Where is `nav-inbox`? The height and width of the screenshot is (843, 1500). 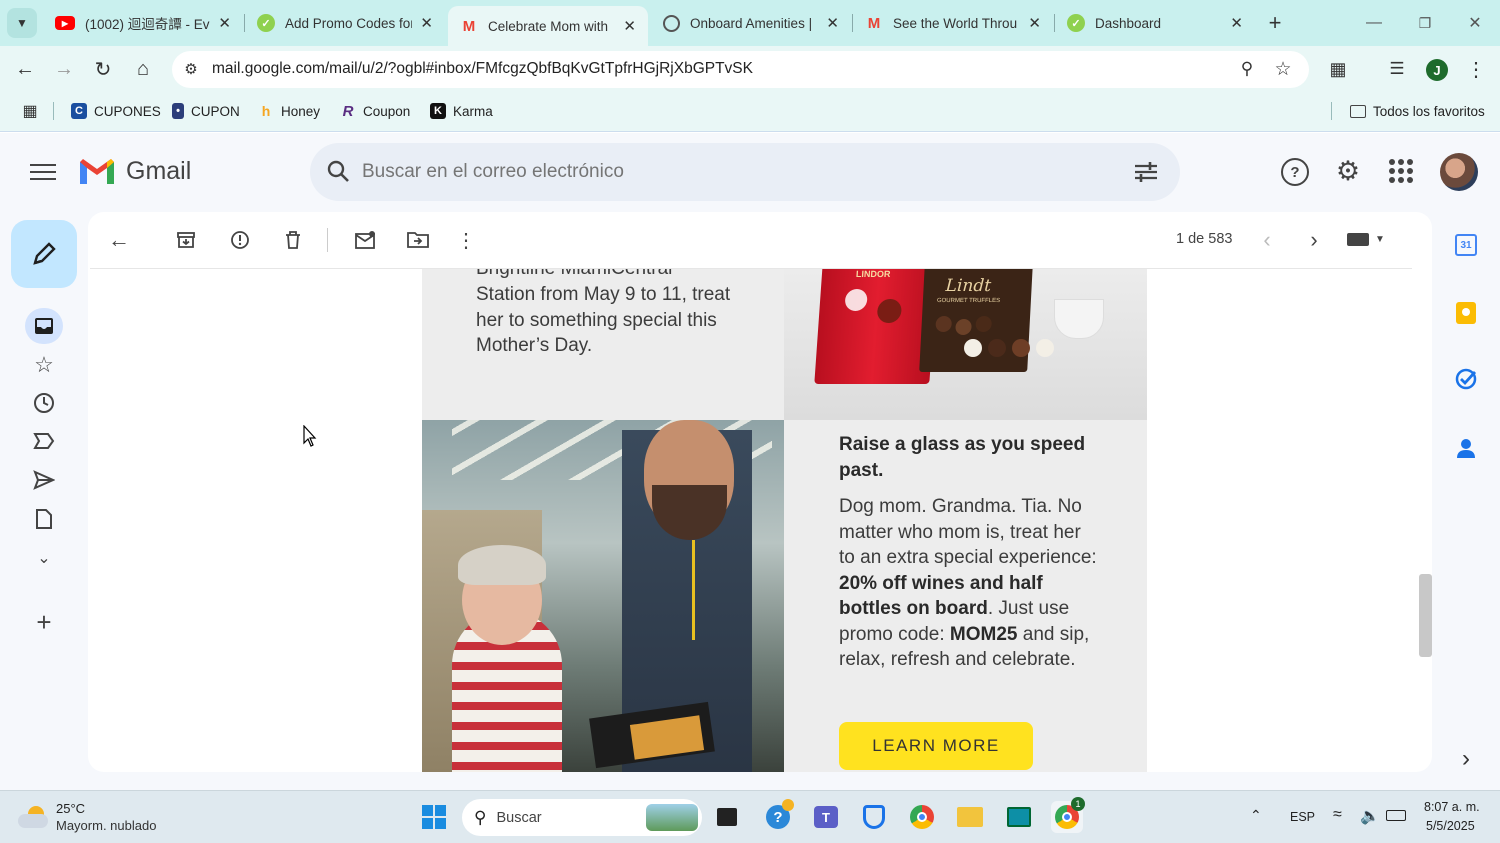
nav-inbox is located at coordinates (44, 326).